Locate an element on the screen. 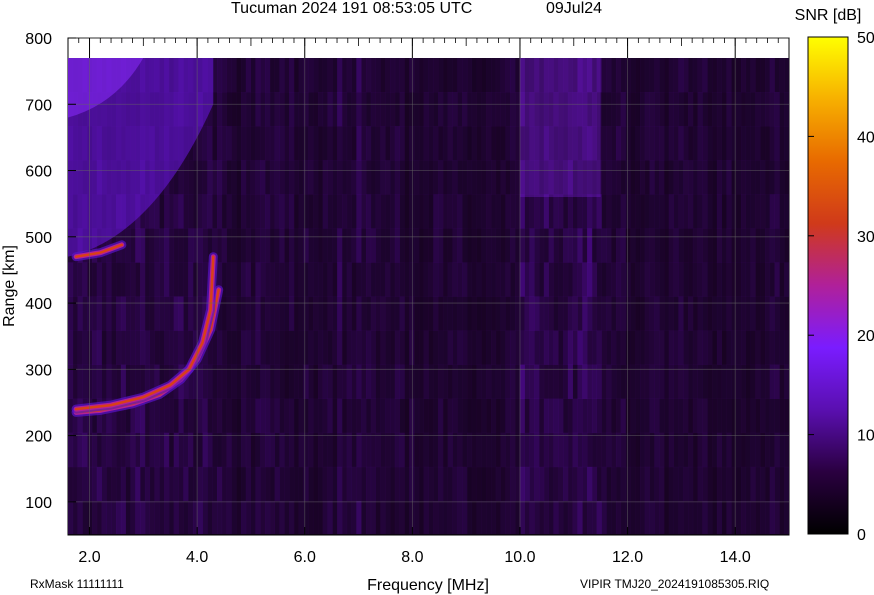 The height and width of the screenshot is (595, 874). chart-title: Tucuman 2024 191 08:53:05 UTC is located at coordinates (352, 8).